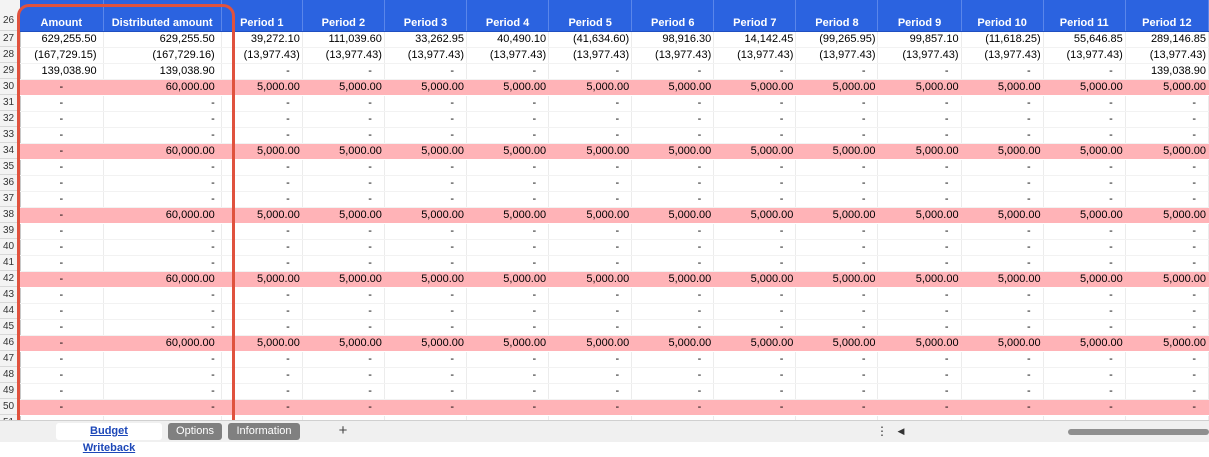 The image size is (1209, 457). I want to click on row-number: 45, so click(10, 327).